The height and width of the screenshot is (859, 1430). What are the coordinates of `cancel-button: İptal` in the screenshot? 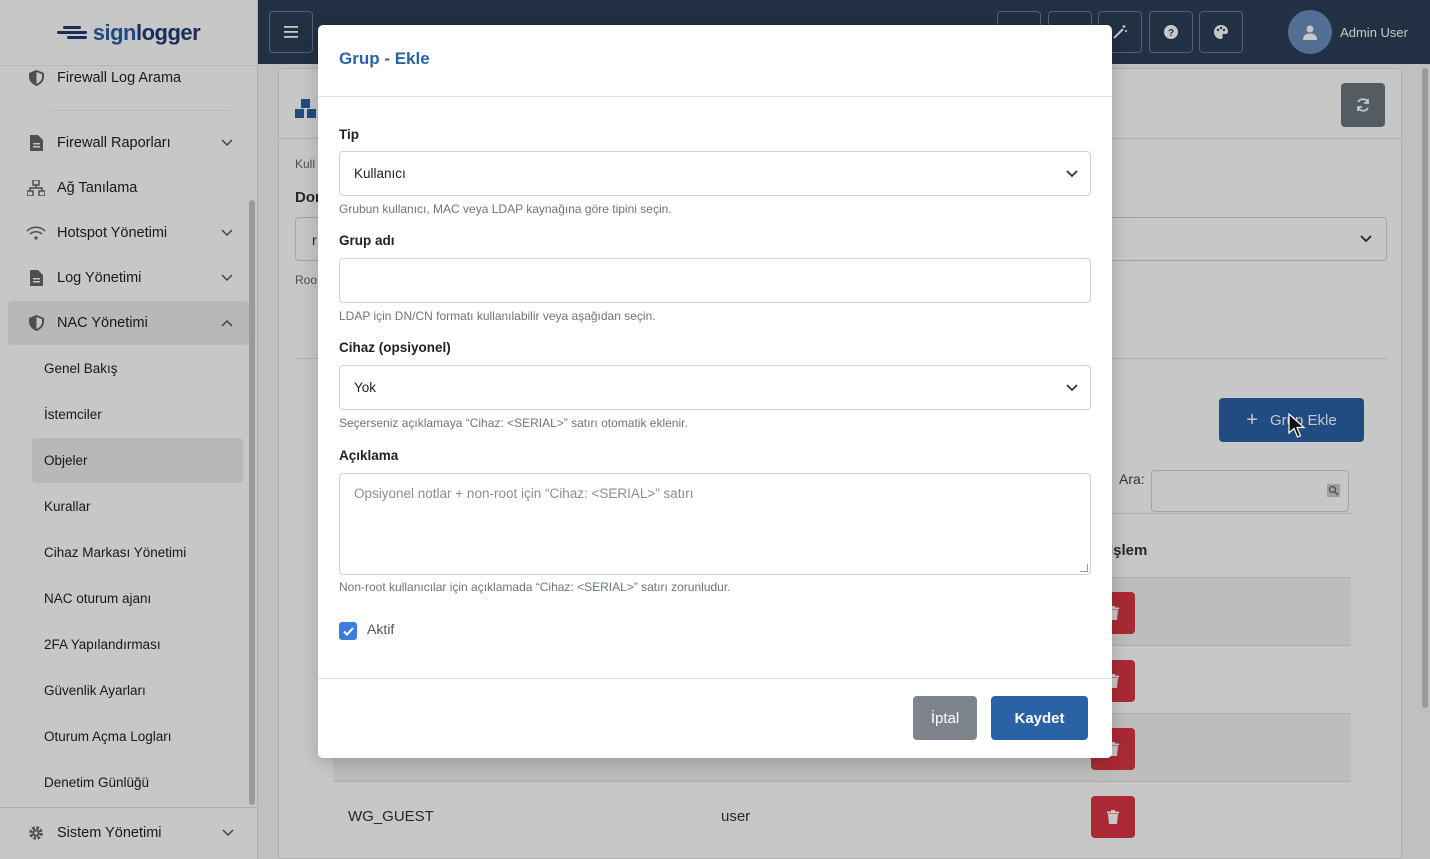 It's located at (945, 718).